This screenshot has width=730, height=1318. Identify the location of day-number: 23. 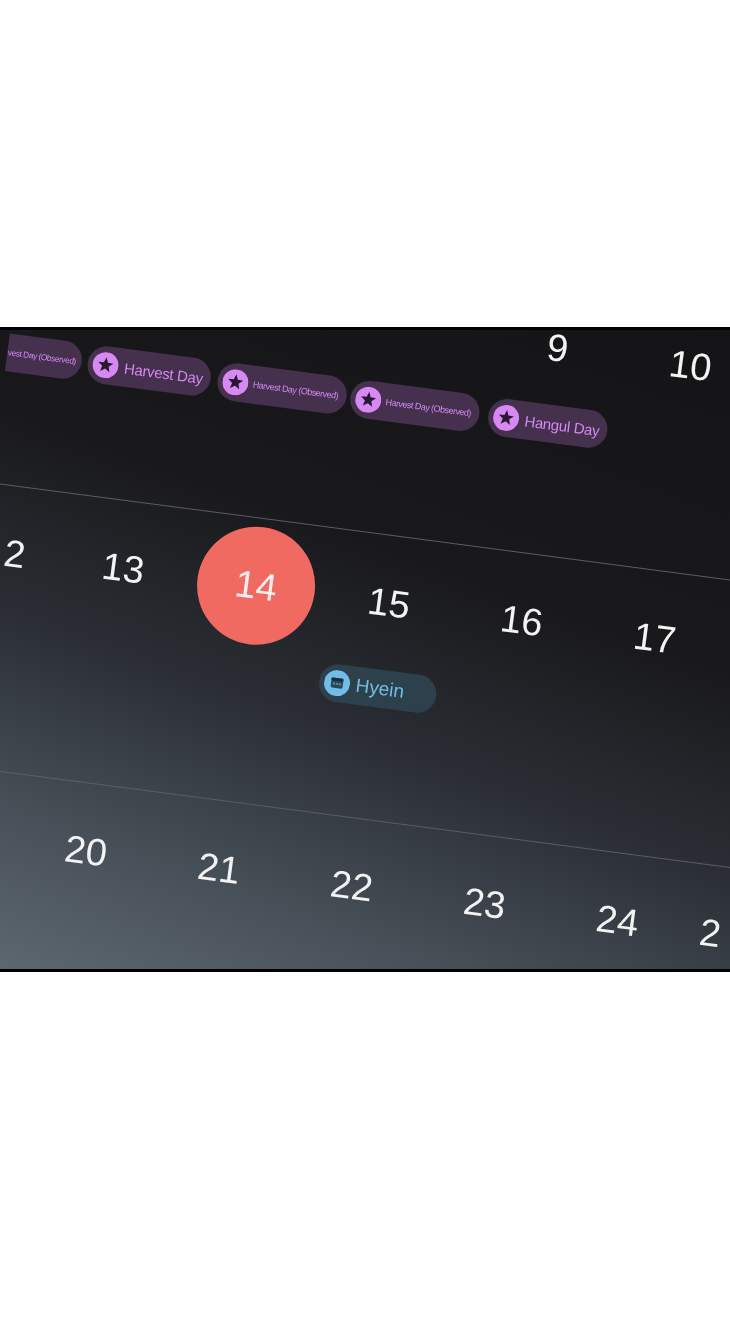
(484, 903).